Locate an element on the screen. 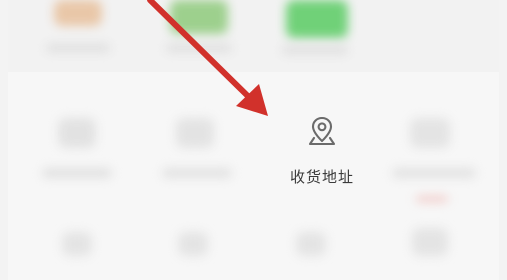 The height and width of the screenshot is (280, 507). shipping-address-button: 收货地址 is located at coordinates (322, 150).